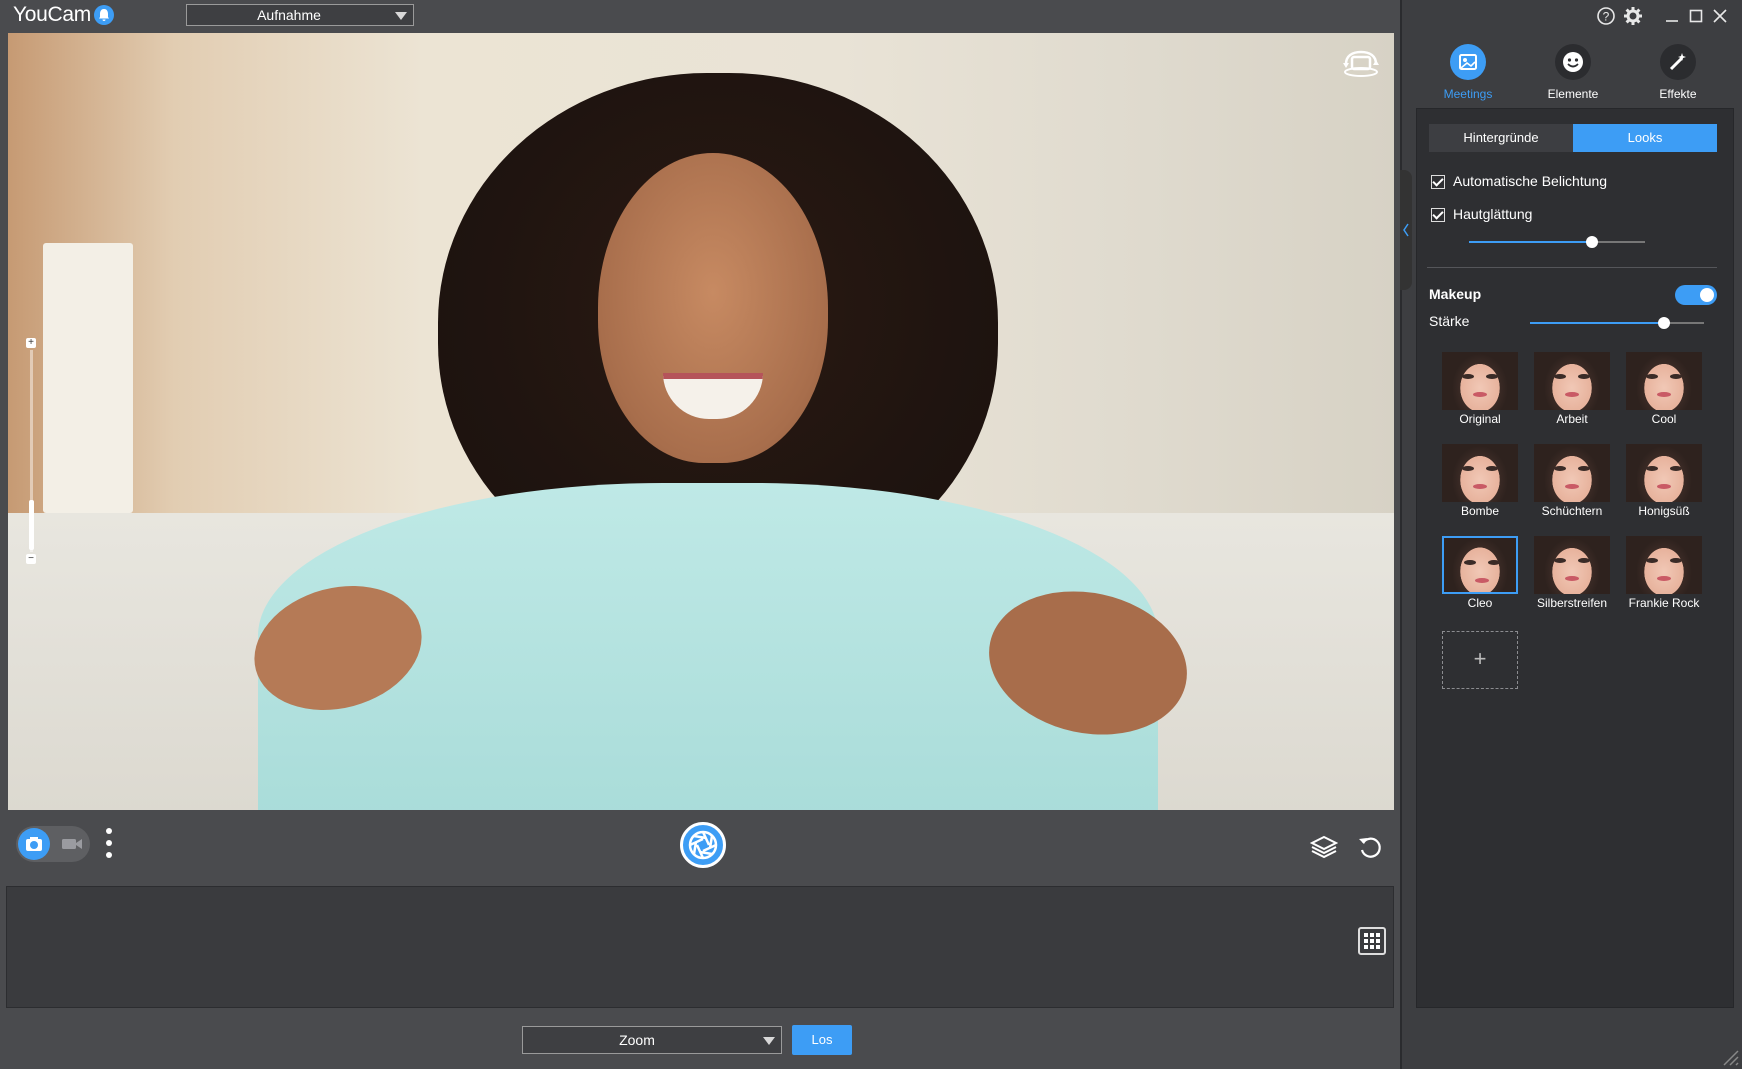  I want to click on collapse-panel-handle, so click(1406, 230).